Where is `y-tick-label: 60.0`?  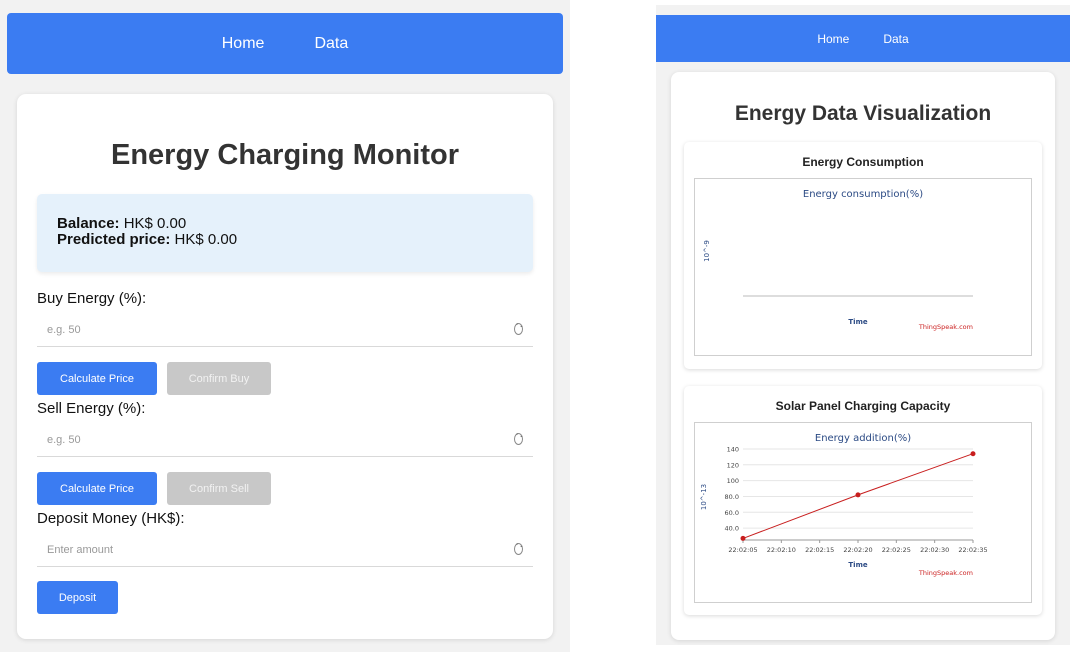 y-tick-label: 60.0 is located at coordinates (732, 513).